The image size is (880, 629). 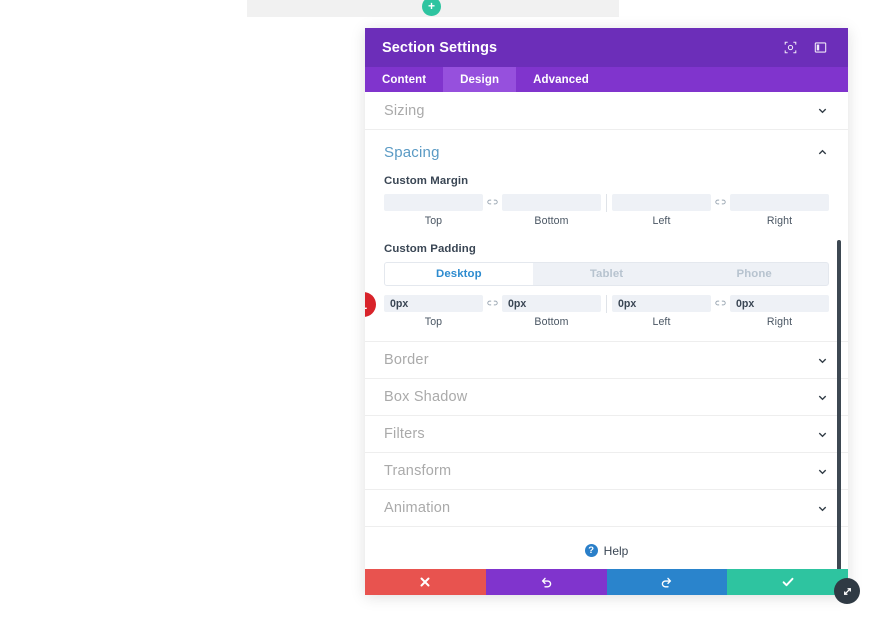 I want to click on question-mark-icon: ?, so click(x=591, y=550).